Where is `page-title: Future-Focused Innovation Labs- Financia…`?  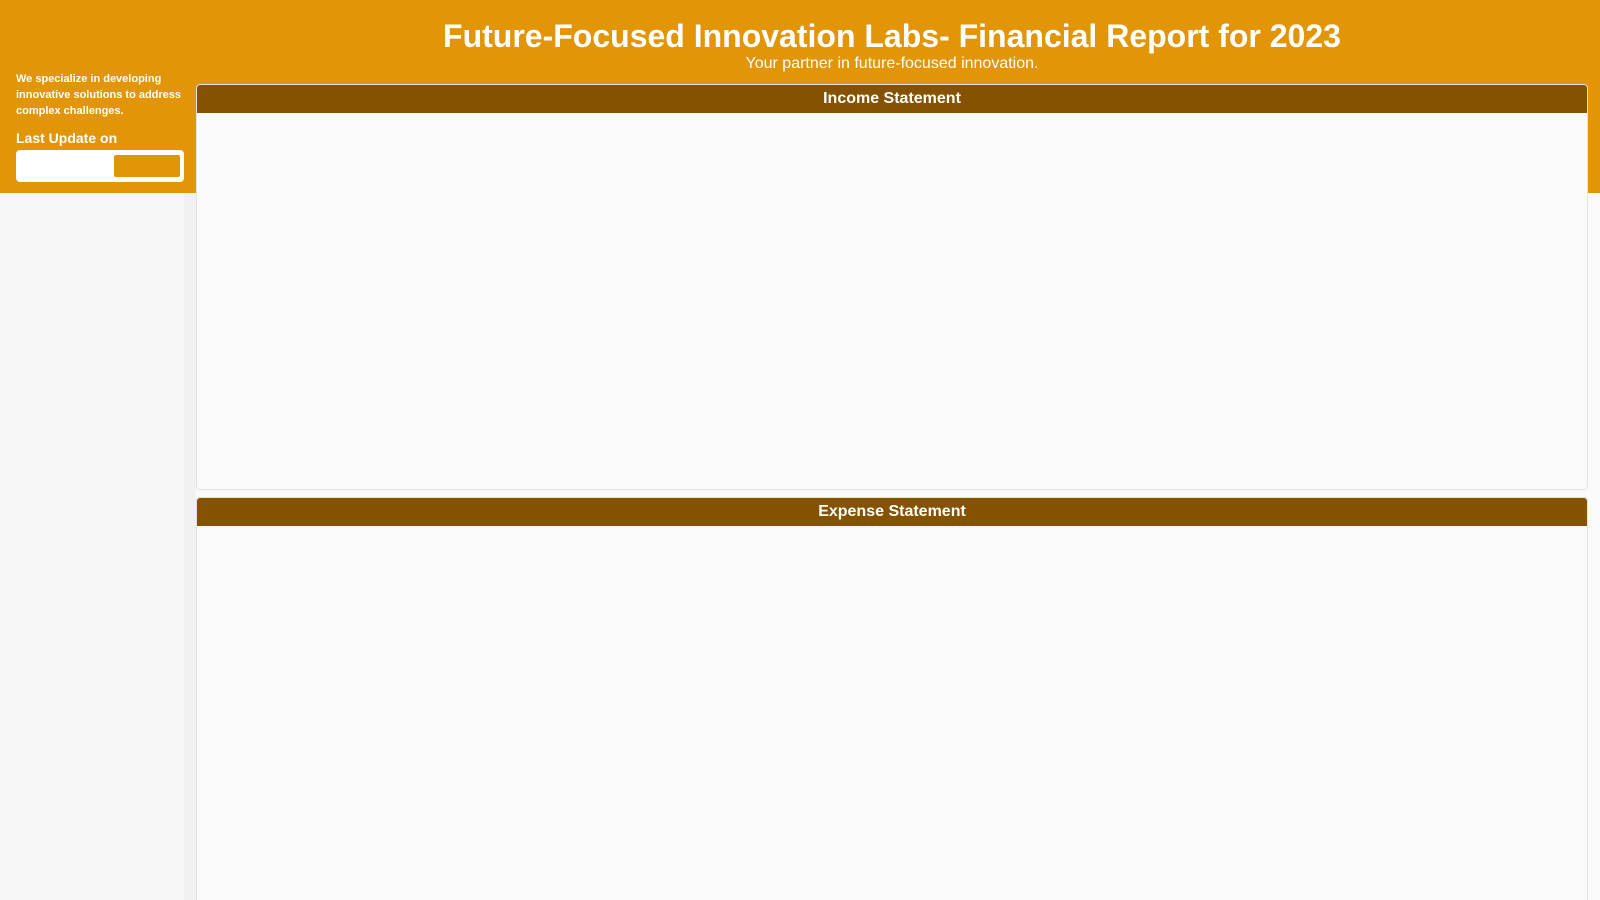
page-title: Future-Focused Innovation Labs- Financia… is located at coordinates (892, 36).